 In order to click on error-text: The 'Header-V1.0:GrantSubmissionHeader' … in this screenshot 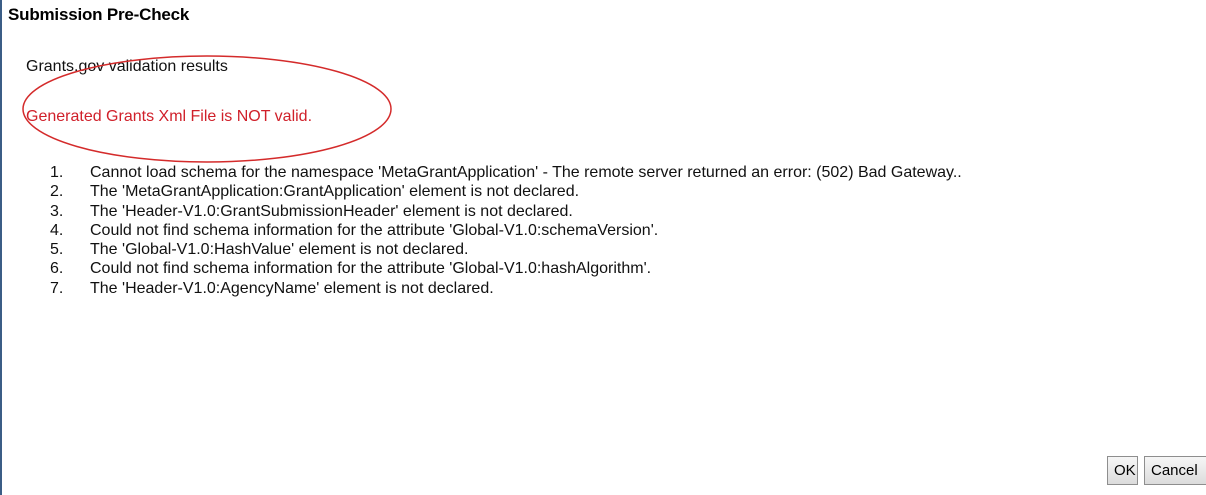, I will do `click(331, 211)`.